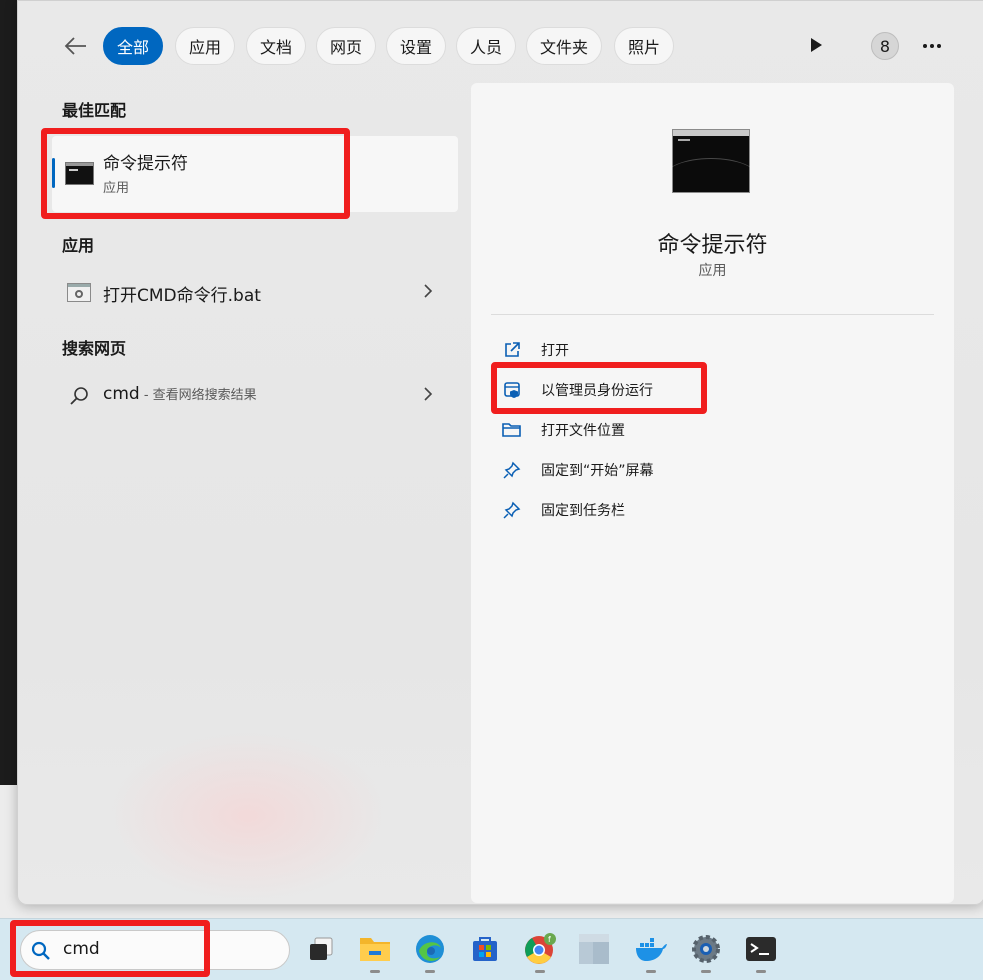  Describe the element at coordinates (540, 952) in the screenshot. I see `chrome-icon: f` at that location.